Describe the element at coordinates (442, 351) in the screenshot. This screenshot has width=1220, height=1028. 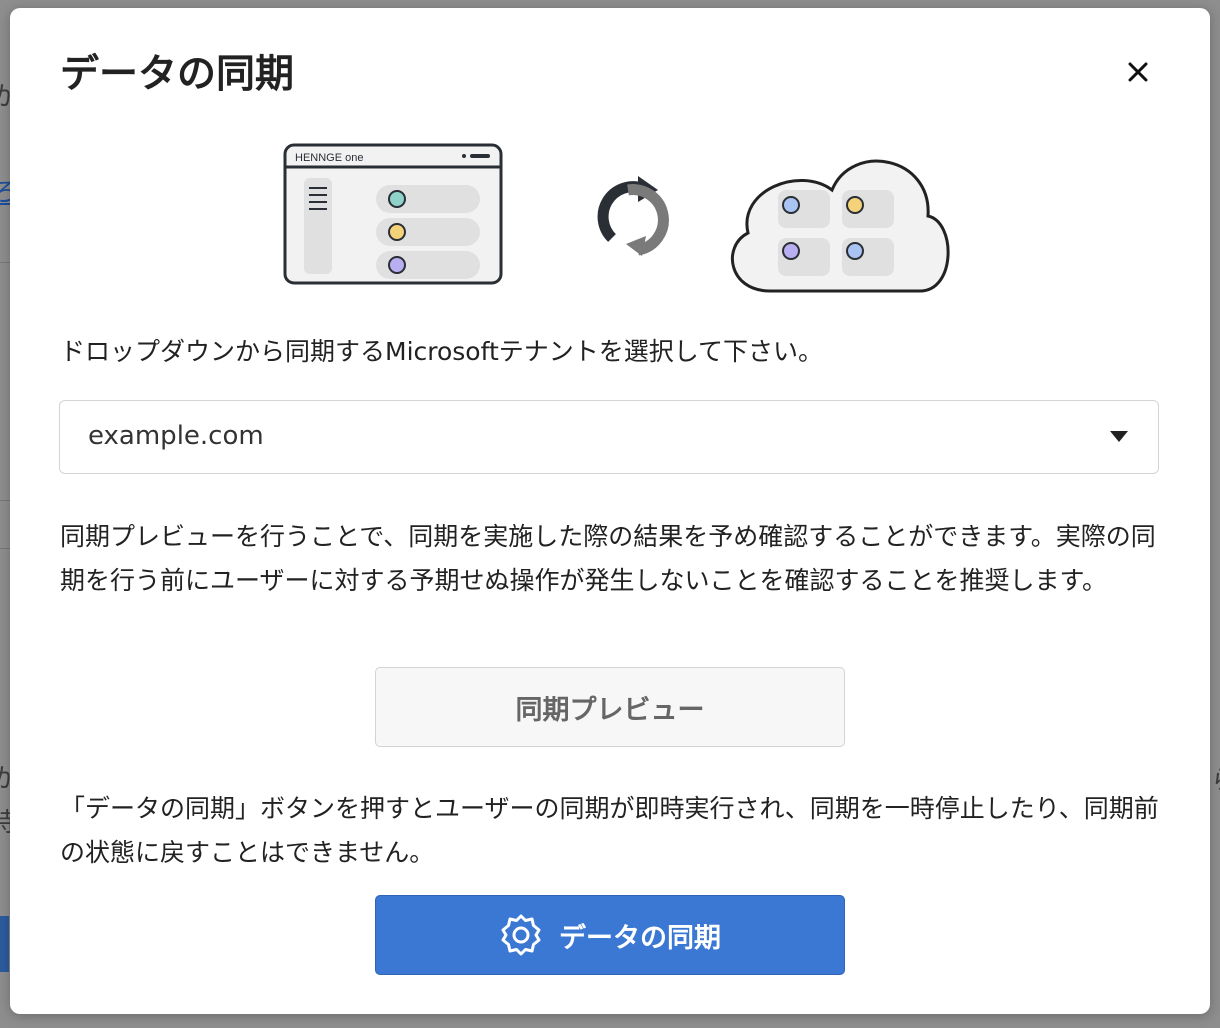
I see `tenant-instruction-text: ドロップダウンから同期するMicrosoftテナントを選択して下さい。` at that location.